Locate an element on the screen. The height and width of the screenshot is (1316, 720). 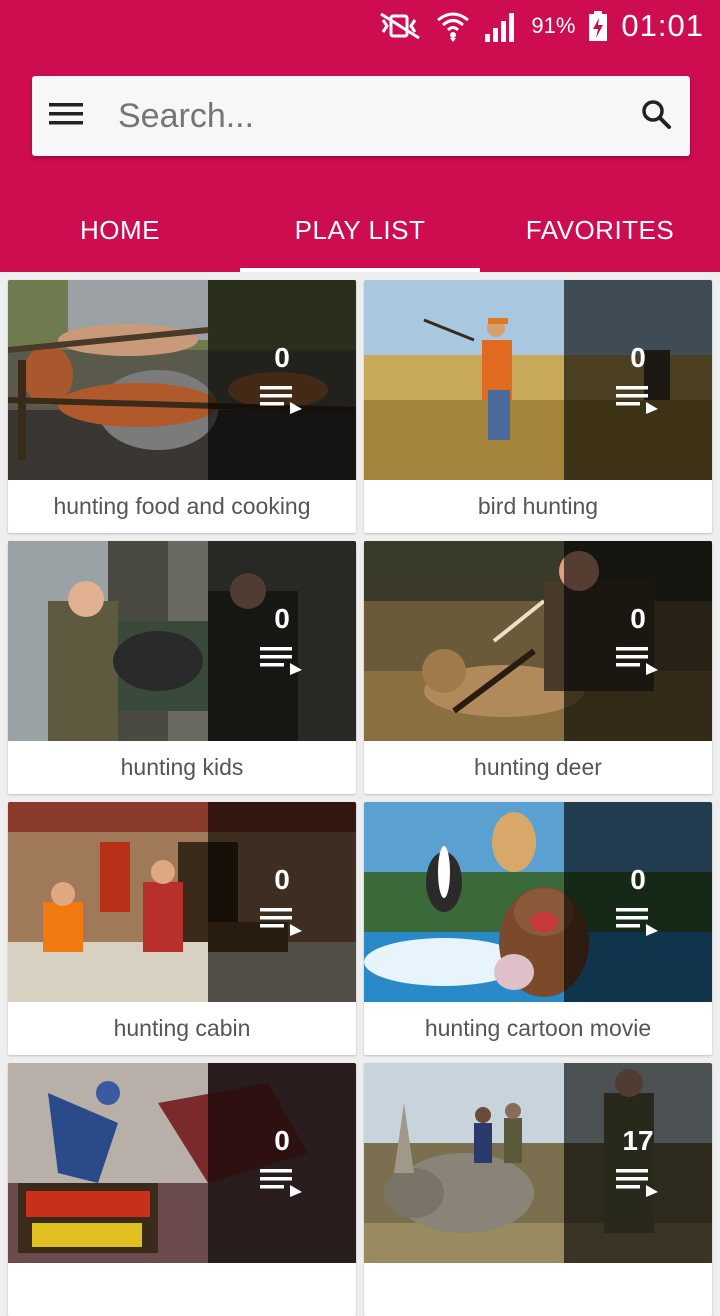
playlist-card: 0 hunting food and cooking is located at coordinates (182, 406).